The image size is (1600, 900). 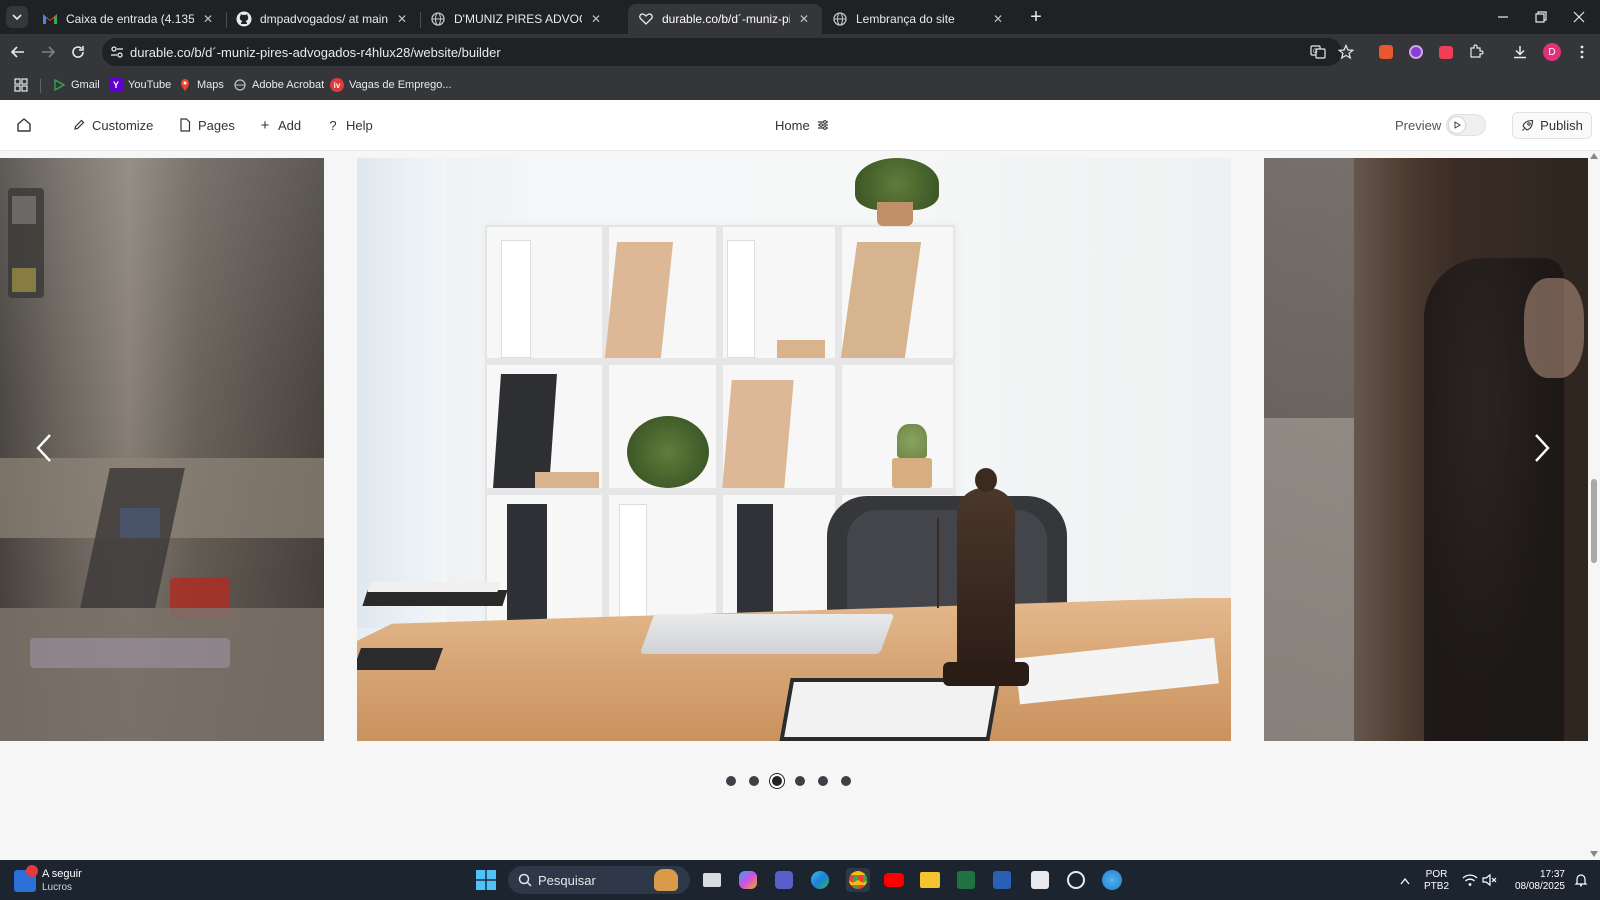 What do you see at coordinates (1476, 52) in the screenshot?
I see `extensions-menu-button` at bounding box center [1476, 52].